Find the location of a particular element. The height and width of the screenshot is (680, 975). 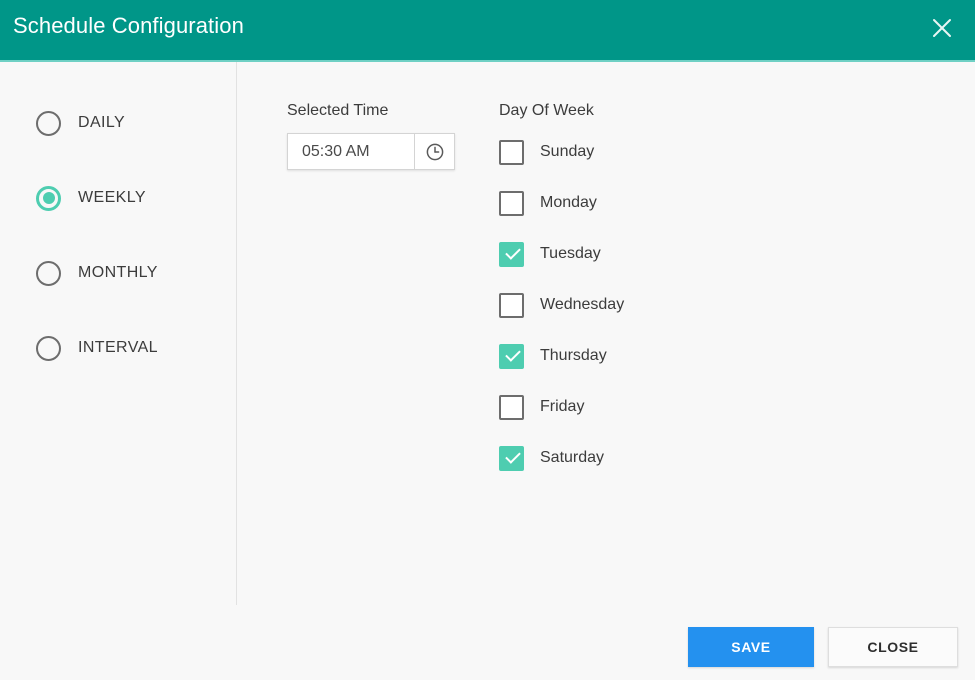

panel-divider is located at coordinates (236, 333).